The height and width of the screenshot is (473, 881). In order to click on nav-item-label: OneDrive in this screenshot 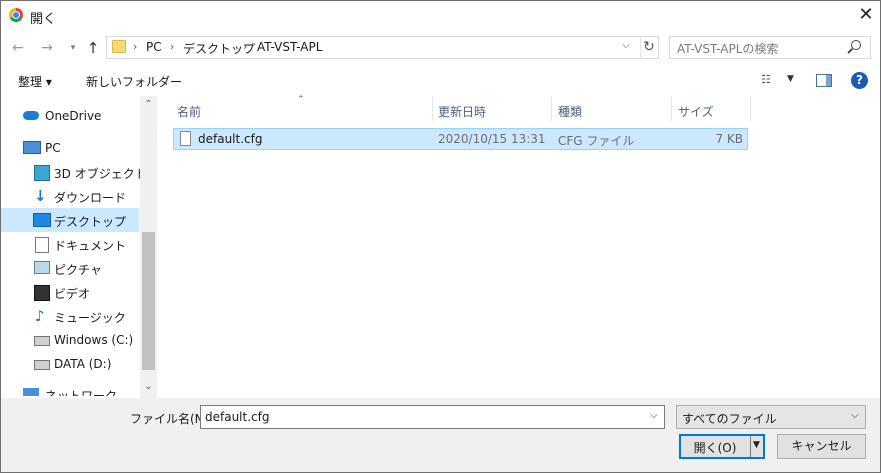, I will do `click(73, 116)`.